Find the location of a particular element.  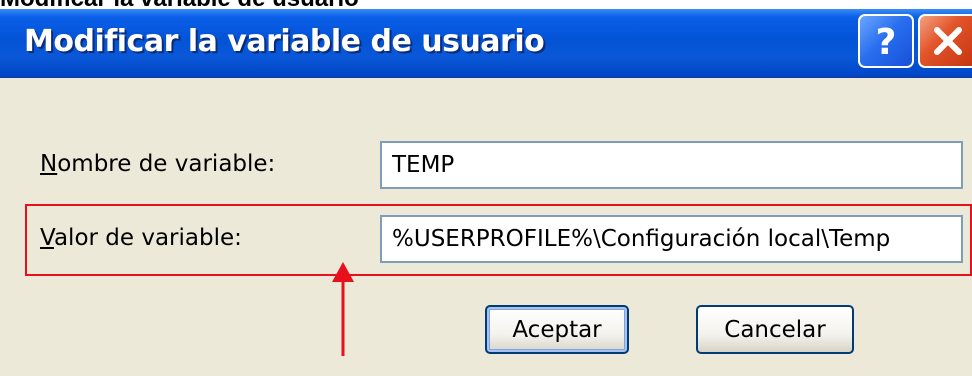

help-button: ? is located at coordinates (886, 41).